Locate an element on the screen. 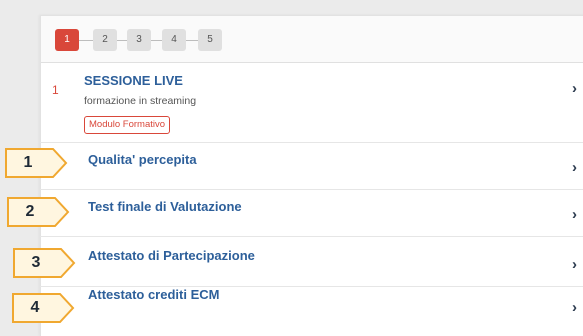 Image resolution: width=583 pixels, height=336 pixels. callout-number: 1 is located at coordinates (28, 162).